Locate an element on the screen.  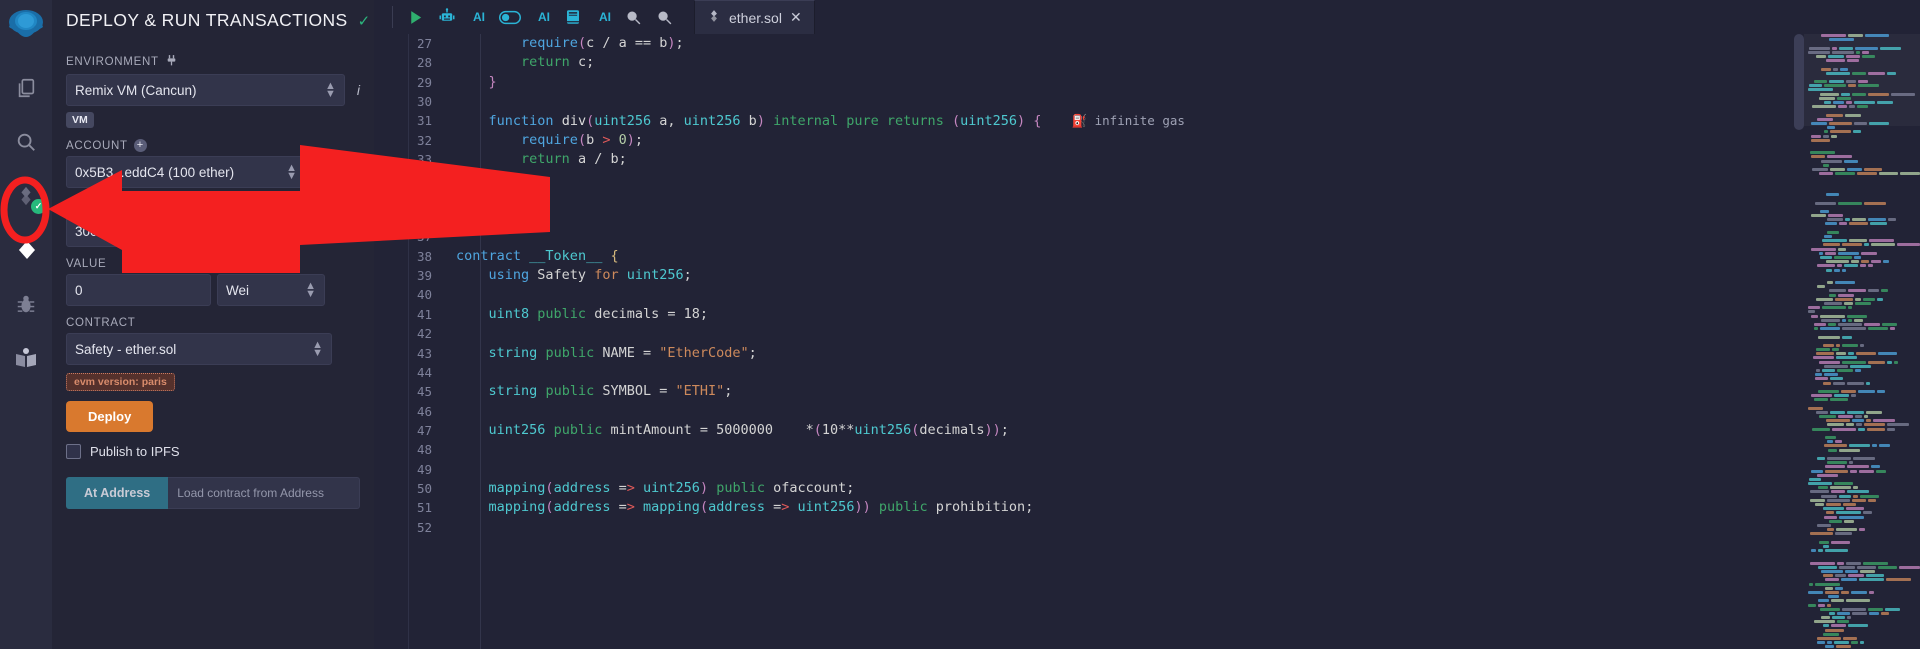
editor-tabs: ether.sol ✕ is located at coordinates (754, 17).